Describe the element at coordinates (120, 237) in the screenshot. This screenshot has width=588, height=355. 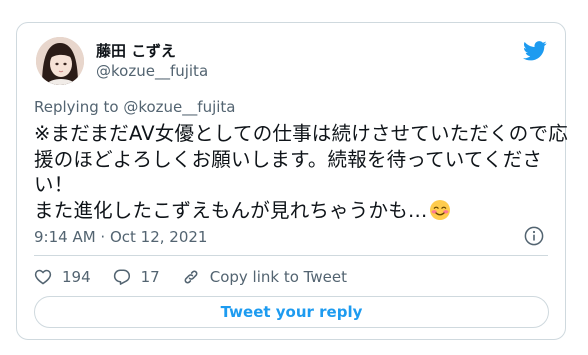
I see `tweet-timestamp: 9:14 AM · Oct 12, 2021` at that location.